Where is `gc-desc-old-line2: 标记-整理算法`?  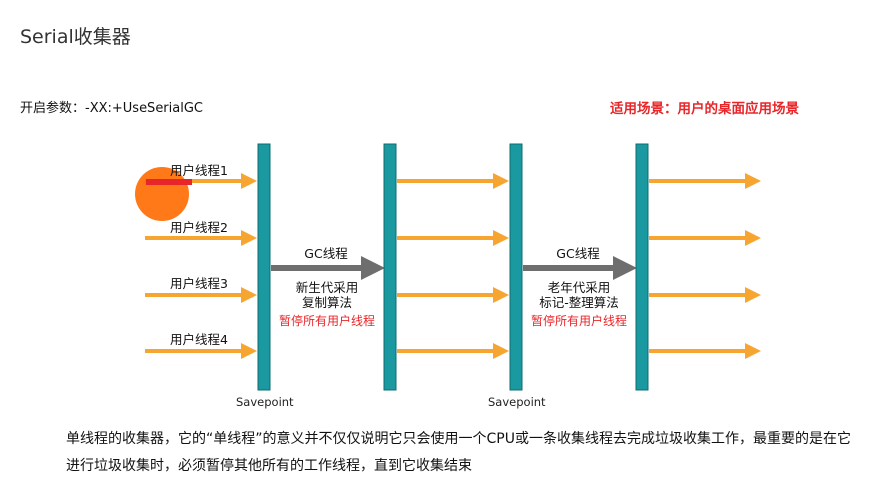
gc-desc-old-line2: 标记-整理算法 is located at coordinates (579, 302).